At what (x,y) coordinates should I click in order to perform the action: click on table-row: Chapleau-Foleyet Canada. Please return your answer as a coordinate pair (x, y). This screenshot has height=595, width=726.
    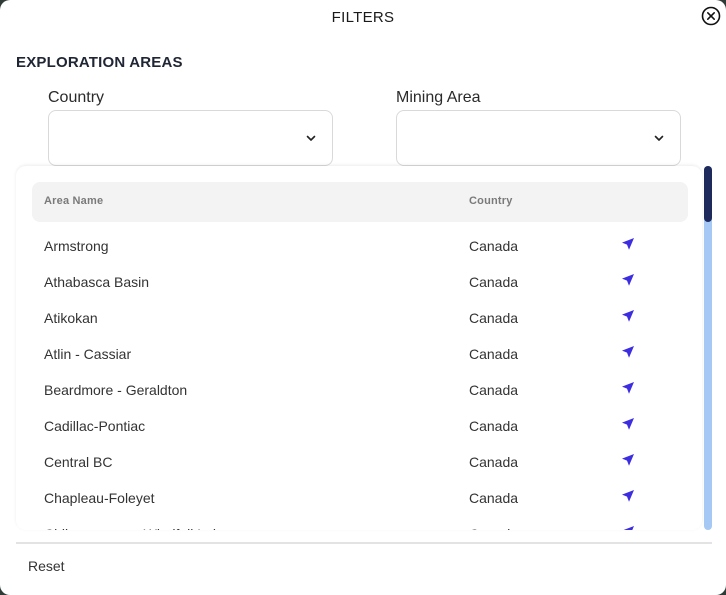
    Looking at the image, I should click on (359, 497).